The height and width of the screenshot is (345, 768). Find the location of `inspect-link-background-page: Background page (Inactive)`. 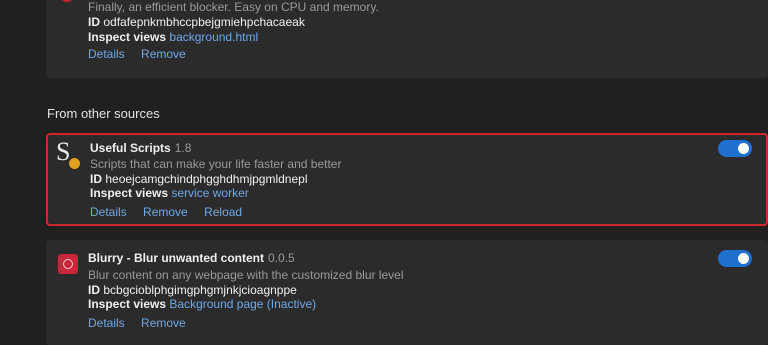

inspect-link-background-page: Background page (Inactive) is located at coordinates (242, 304).